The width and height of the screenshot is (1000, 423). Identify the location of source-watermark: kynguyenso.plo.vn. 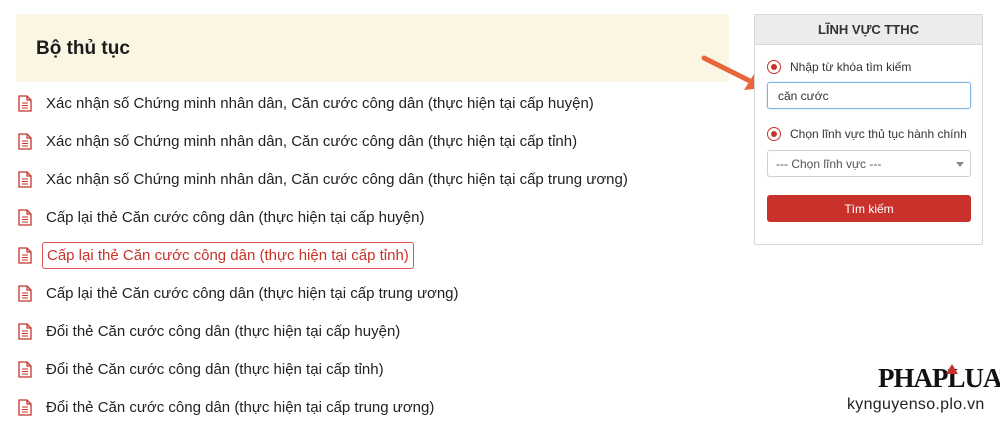
(916, 404).